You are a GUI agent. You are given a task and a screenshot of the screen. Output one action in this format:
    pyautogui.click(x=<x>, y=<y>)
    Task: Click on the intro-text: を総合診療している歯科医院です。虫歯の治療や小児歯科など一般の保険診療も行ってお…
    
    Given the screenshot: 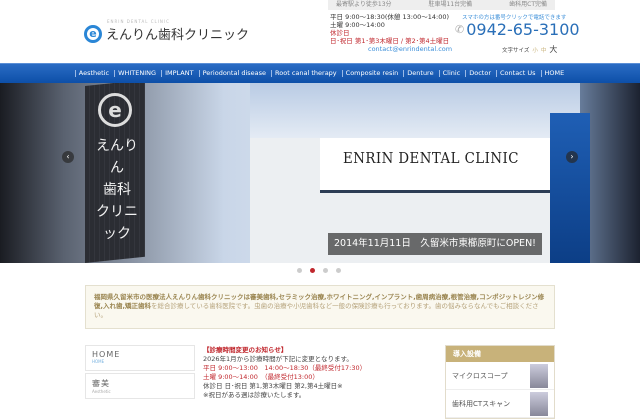 What is the action you would take?
    pyautogui.click(x=316, y=310)
    